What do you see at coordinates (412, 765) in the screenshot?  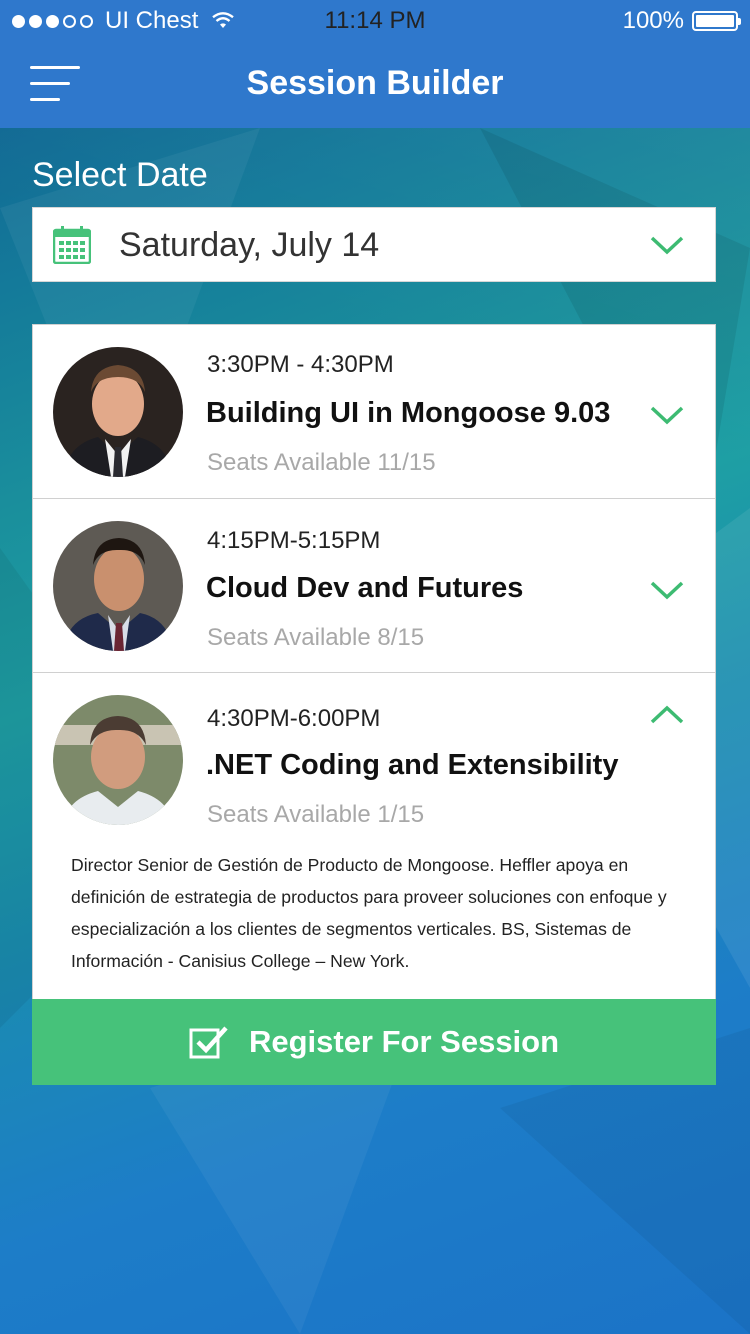 I see `session-title: .NET Coding and Extensibility` at bounding box center [412, 765].